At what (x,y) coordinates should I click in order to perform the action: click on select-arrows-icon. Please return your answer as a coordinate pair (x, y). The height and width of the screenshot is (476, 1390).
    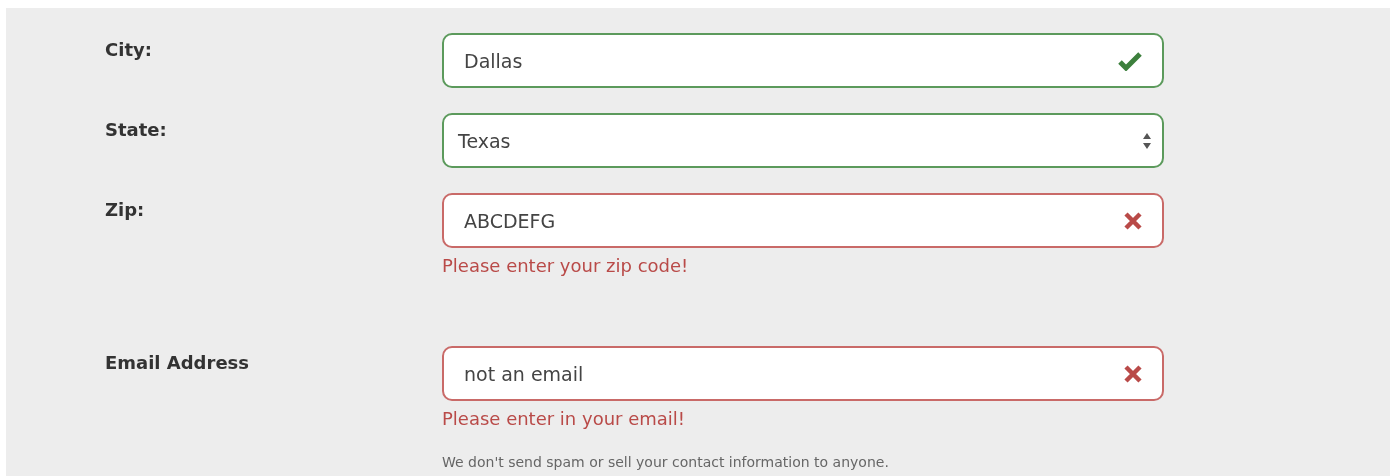
    Looking at the image, I should click on (1147, 140).